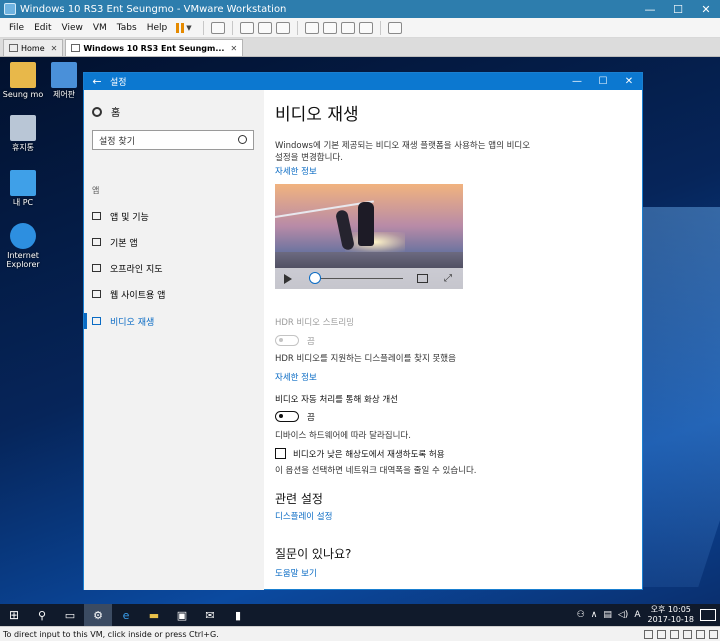  What do you see at coordinates (238, 615) in the screenshot?
I see `cmd-taskbar-icon: ▮` at bounding box center [238, 615].